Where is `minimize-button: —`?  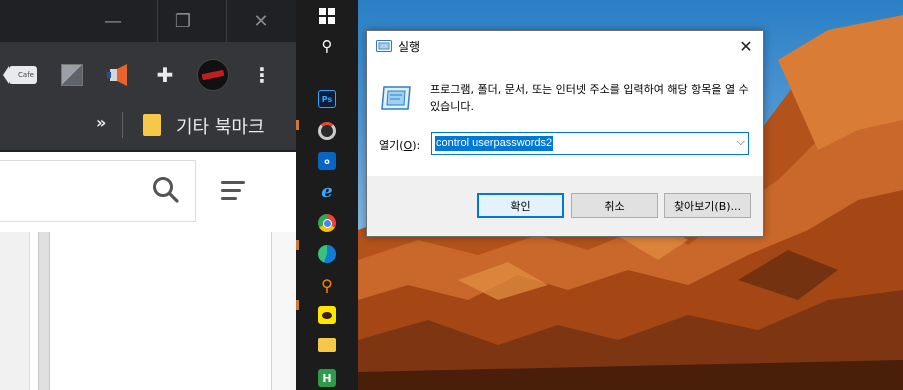 minimize-button: — is located at coordinates (113, 21).